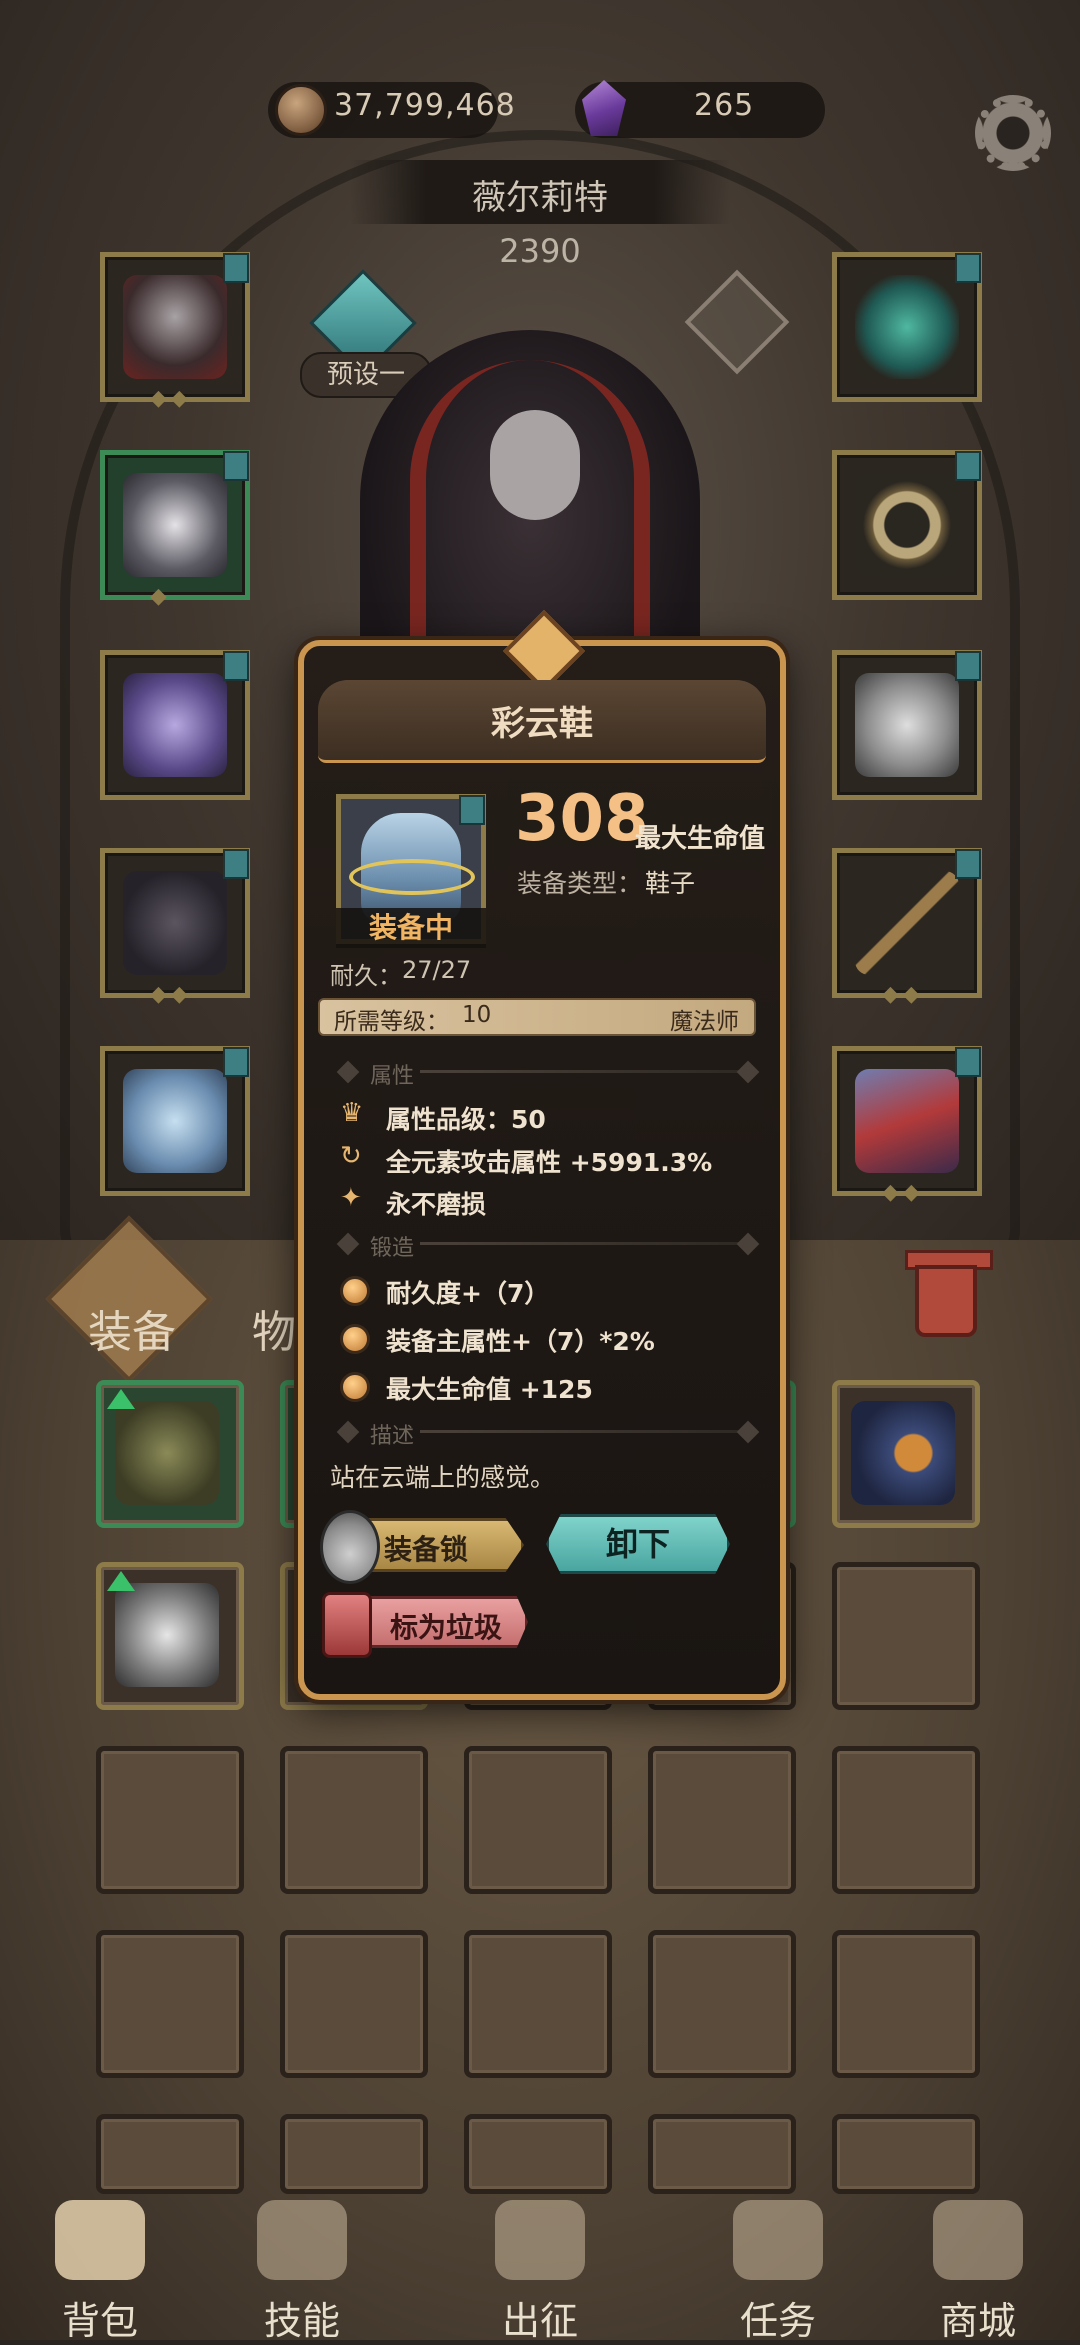 The image size is (1080, 2345). Describe the element at coordinates (907, 923) in the screenshot. I see `staff-icon` at that location.